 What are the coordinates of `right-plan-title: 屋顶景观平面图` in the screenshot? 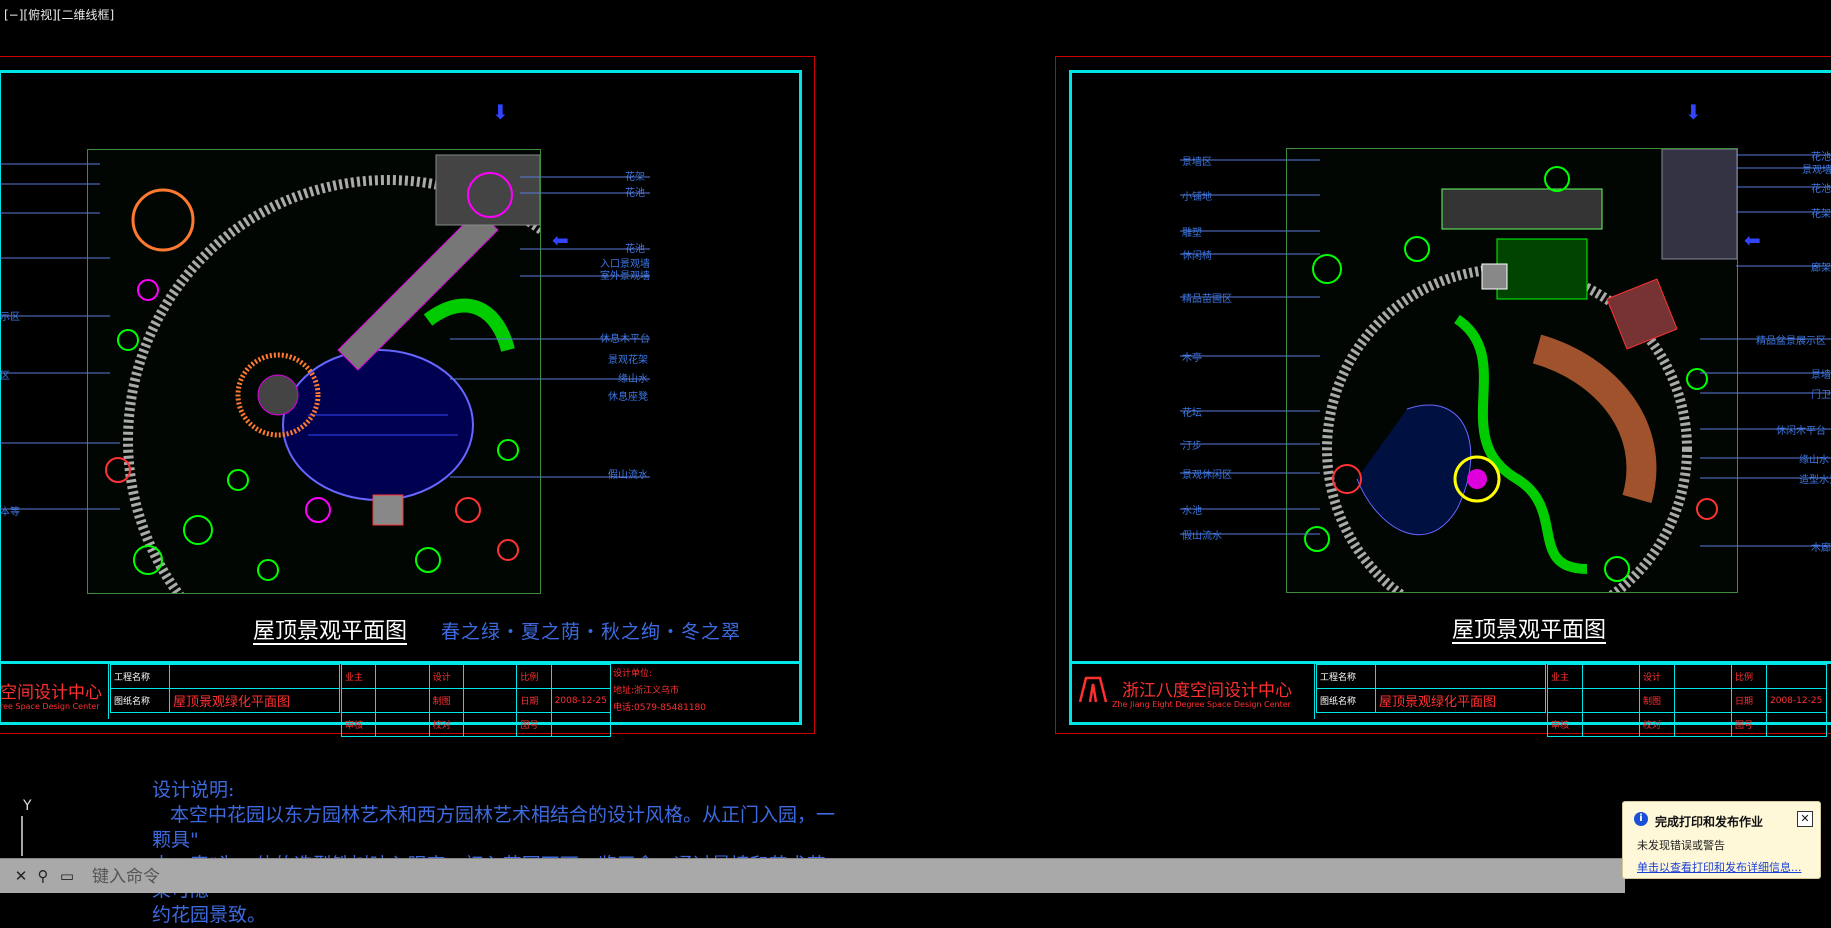 It's located at (1529, 630).